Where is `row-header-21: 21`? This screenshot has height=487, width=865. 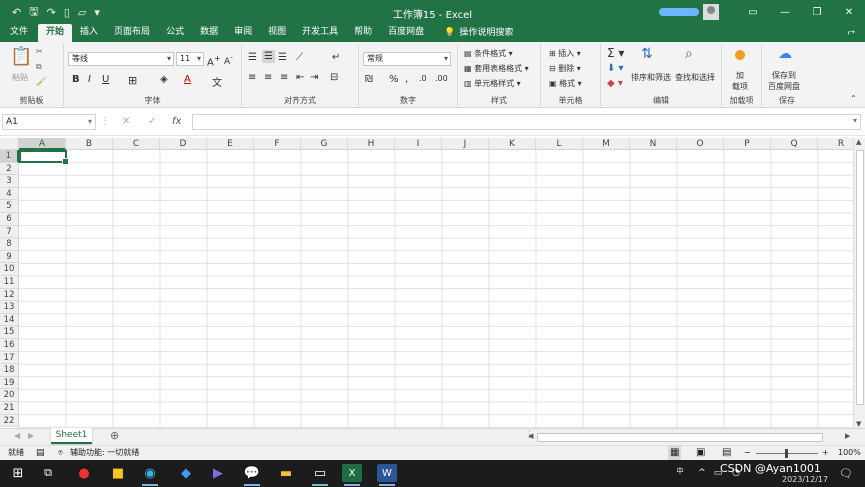 row-header-21: 21 is located at coordinates (9, 408).